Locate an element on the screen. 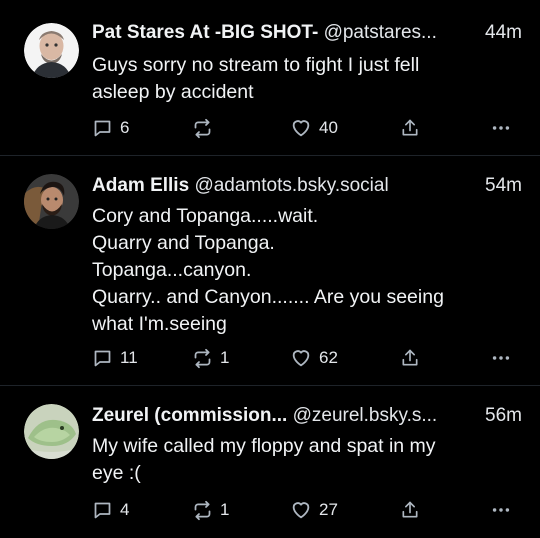 The width and height of the screenshot is (540, 538). post-time: 54m is located at coordinates (500, 186).